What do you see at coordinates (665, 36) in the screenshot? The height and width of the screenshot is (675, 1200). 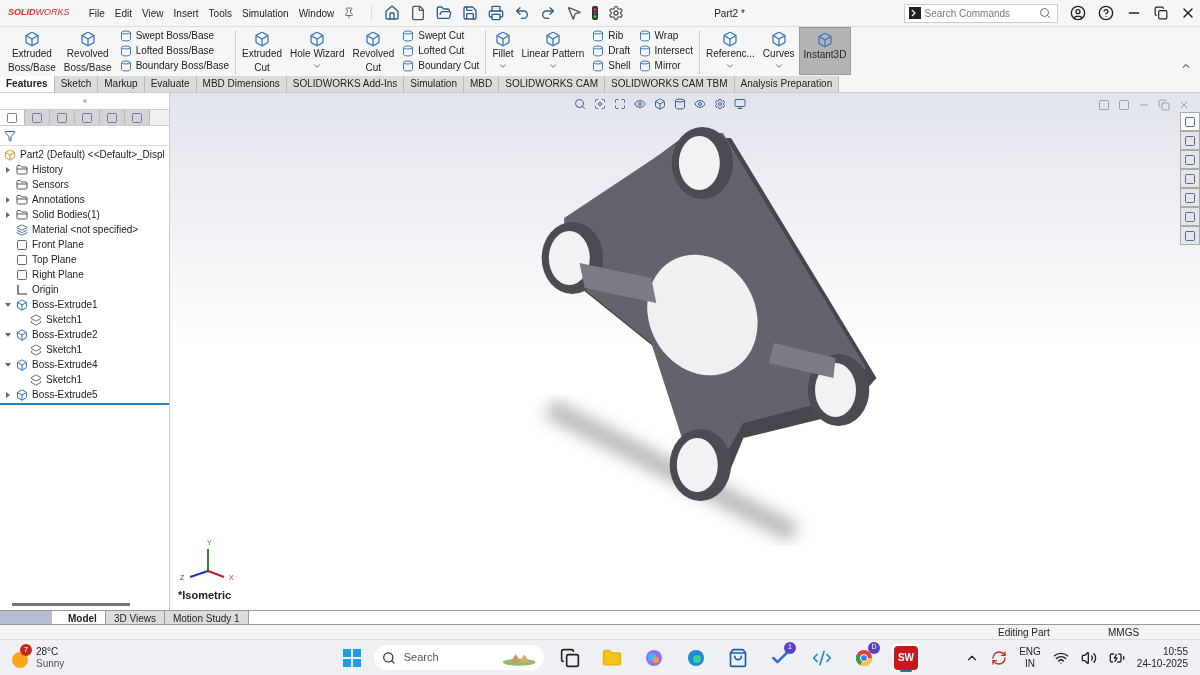 I see `ribbon-button: Wrap` at bounding box center [665, 36].